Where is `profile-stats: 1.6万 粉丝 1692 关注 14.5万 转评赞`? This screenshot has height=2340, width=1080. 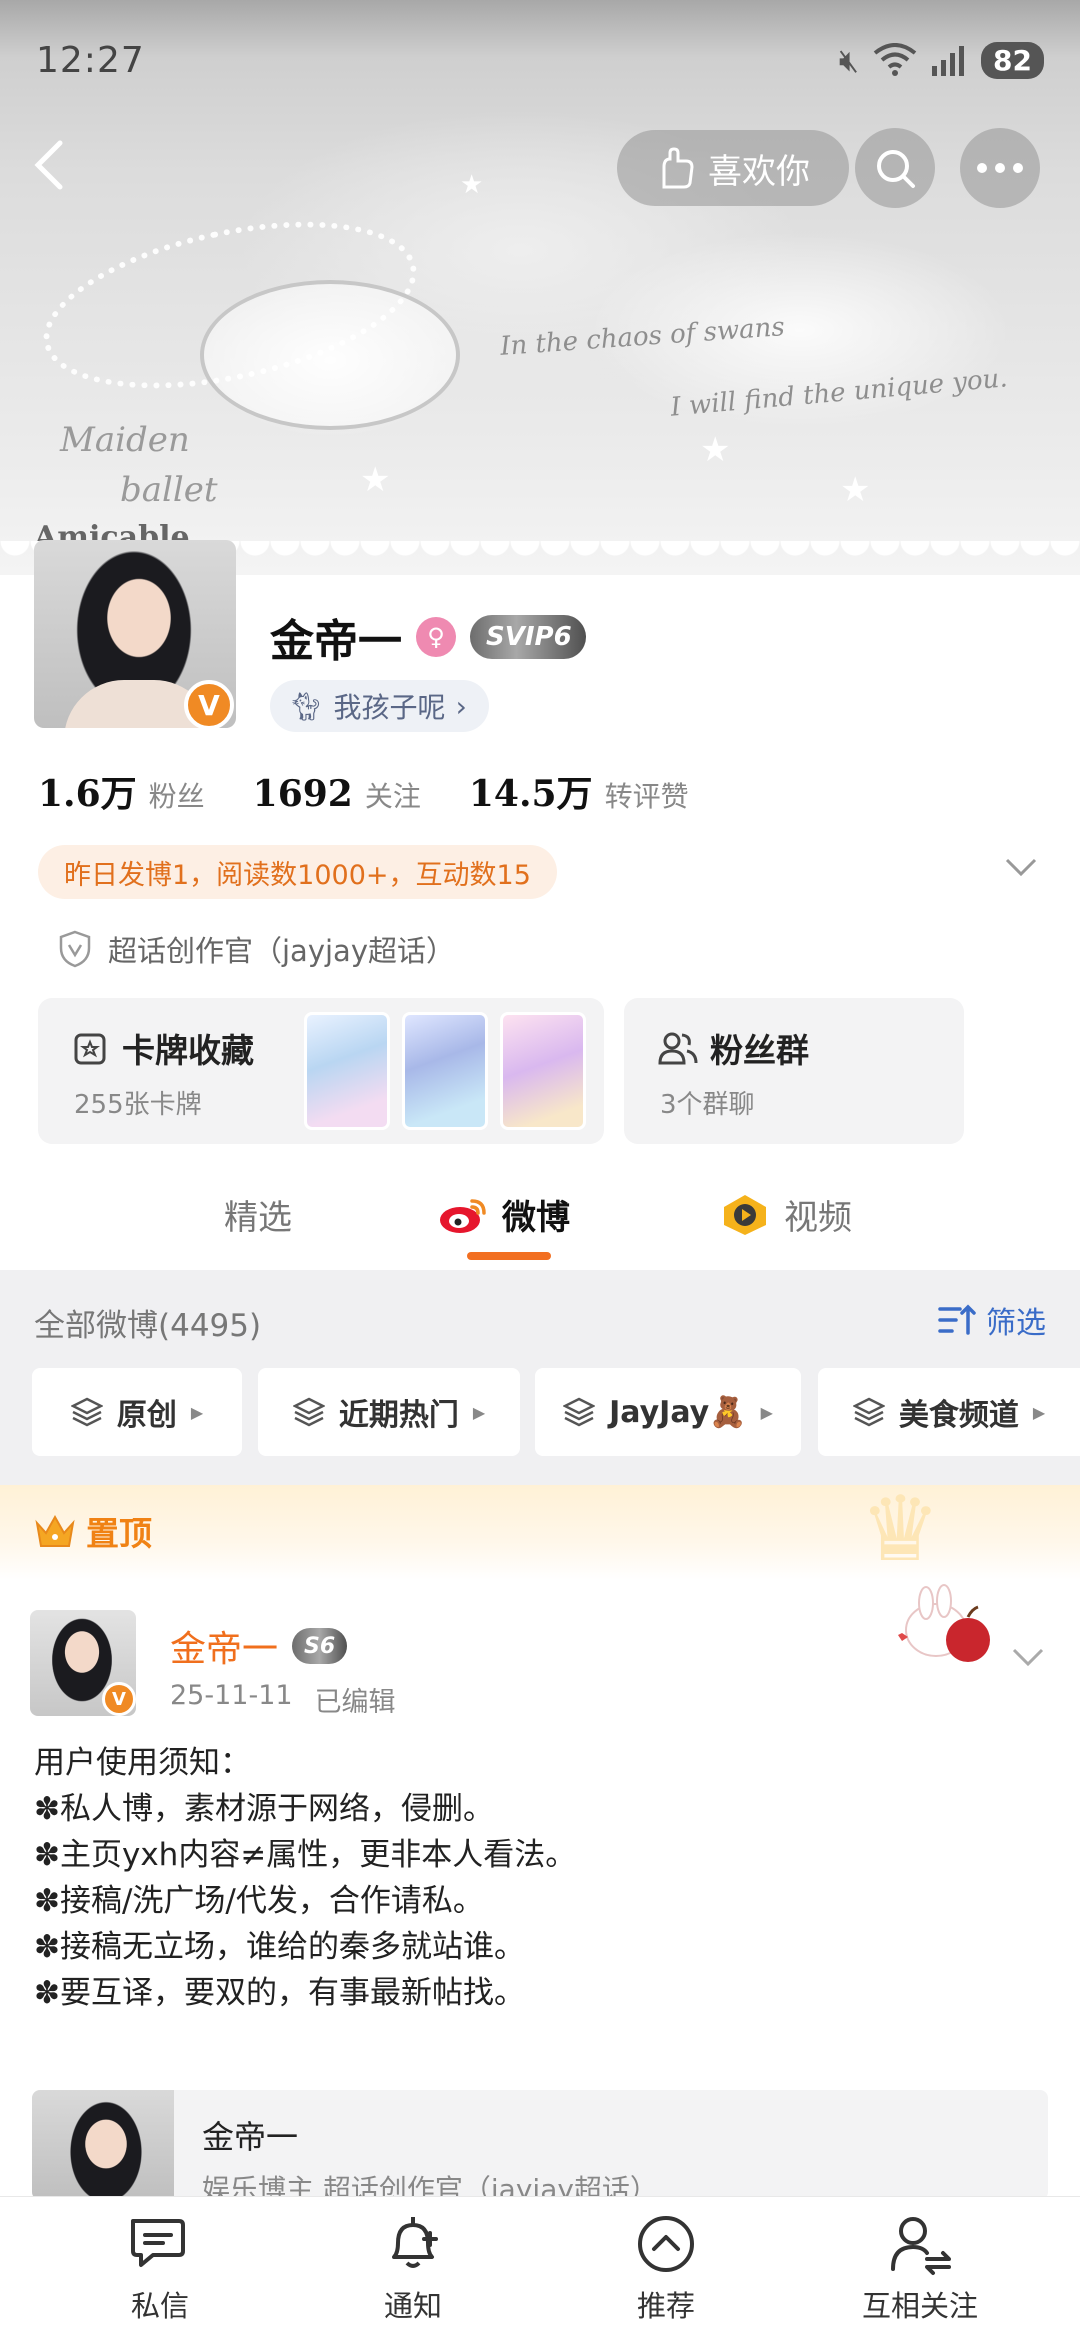 profile-stats: 1.6万 粉丝 1692 关注 14.5万 转评赞 is located at coordinates (387, 791).